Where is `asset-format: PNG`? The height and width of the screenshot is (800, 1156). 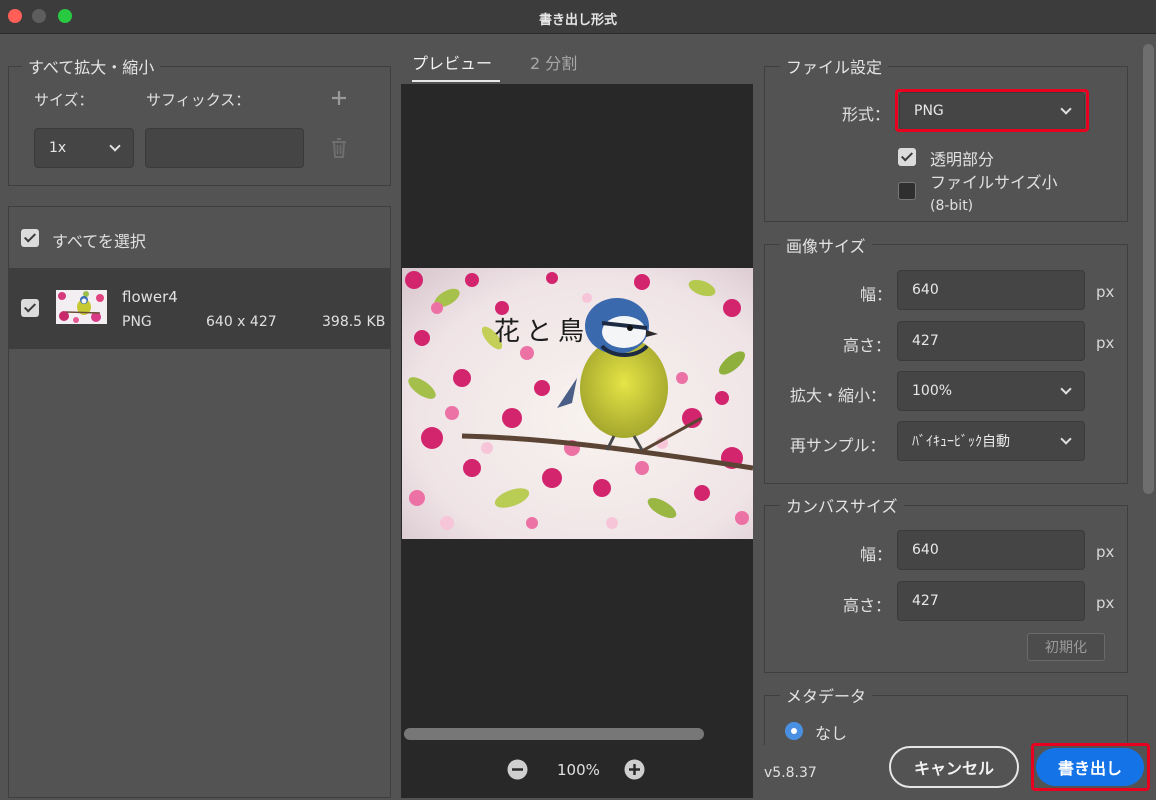
asset-format: PNG is located at coordinates (137, 322).